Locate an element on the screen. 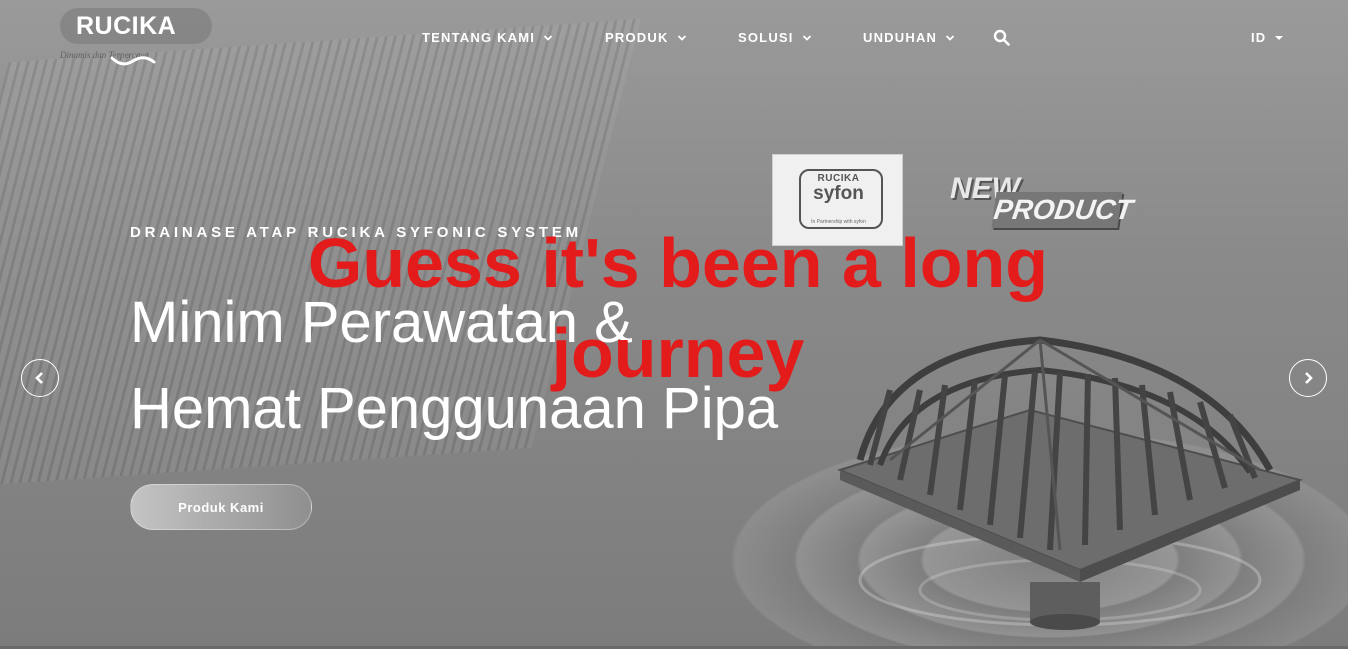  nav-label: SOLUSI is located at coordinates (766, 37).